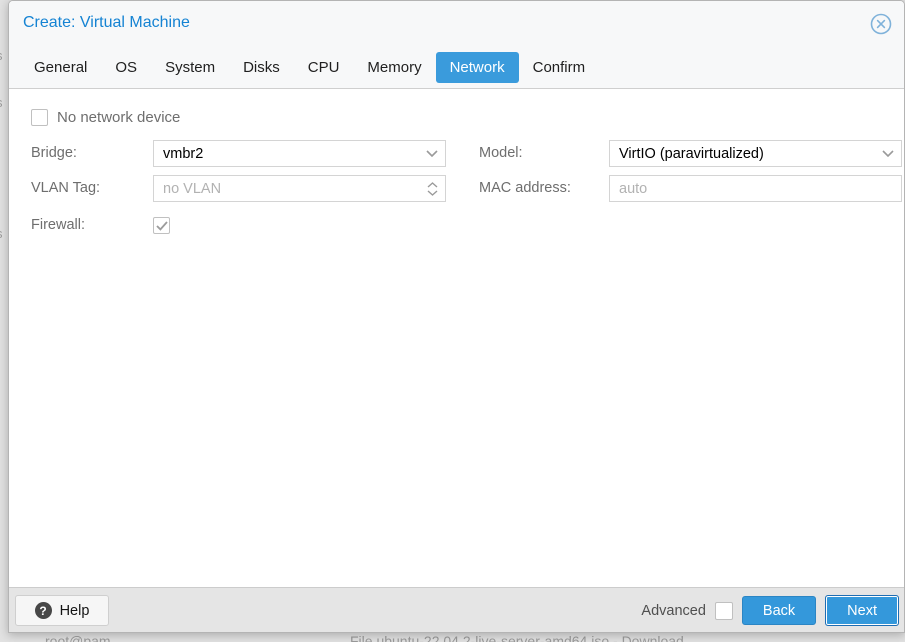 This screenshot has height=642, width=905. What do you see at coordinates (261, 67) in the screenshot?
I see `tab-disks: Disks` at bounding box center [261, 67].